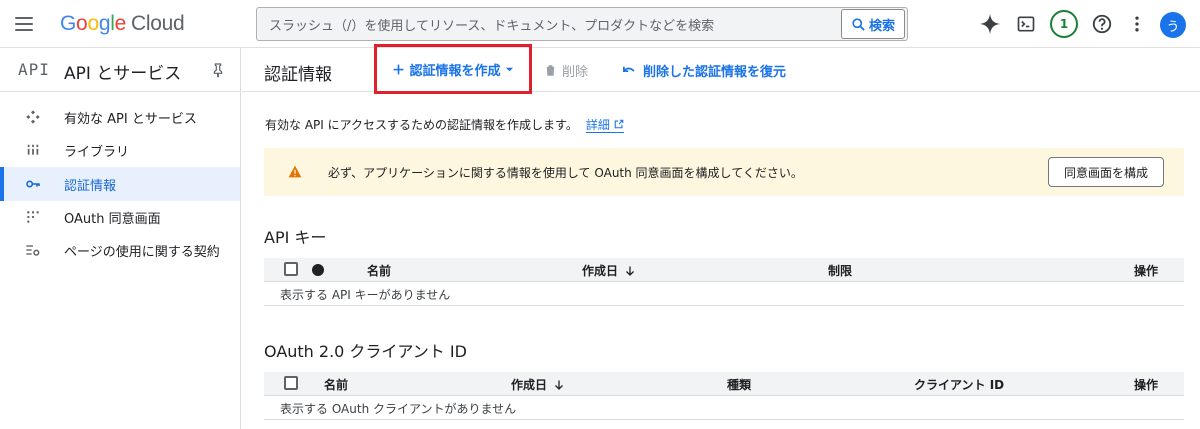  Describe the element at coordinates (873, 24) in the screenshot. I see `search-button: 検索` at that location.